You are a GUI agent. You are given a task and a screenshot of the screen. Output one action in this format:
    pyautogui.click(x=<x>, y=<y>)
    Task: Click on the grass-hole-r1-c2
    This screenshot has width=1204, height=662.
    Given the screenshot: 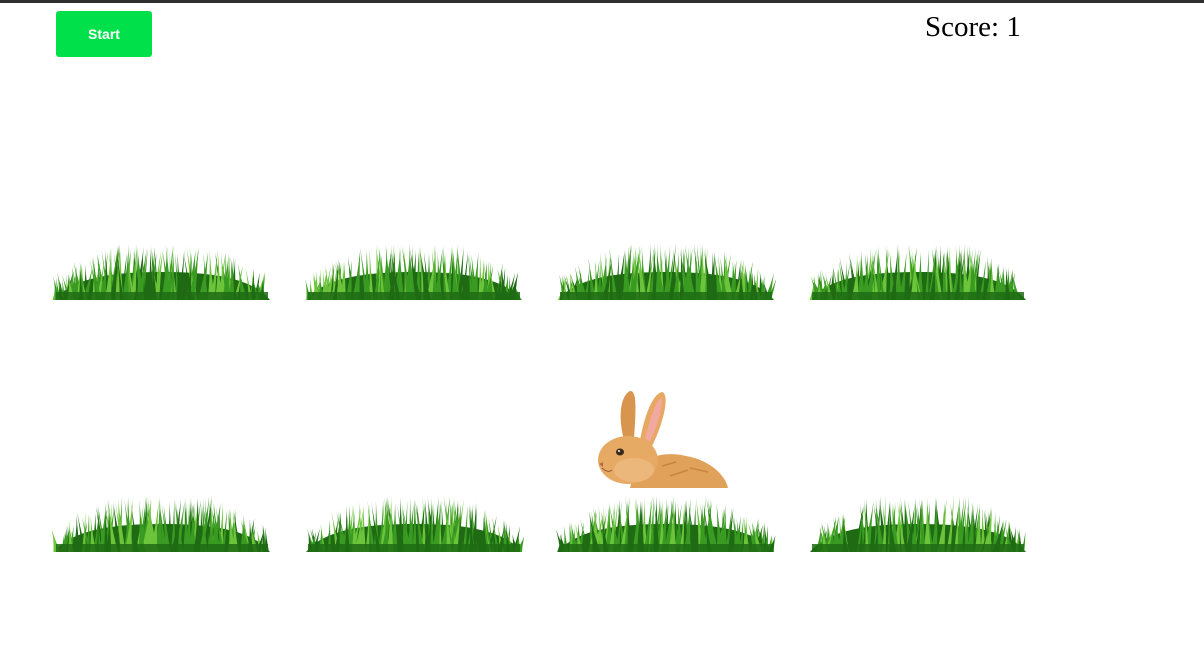 What is the action you would take?
    pyautogui.click(x=414, y=269)
    